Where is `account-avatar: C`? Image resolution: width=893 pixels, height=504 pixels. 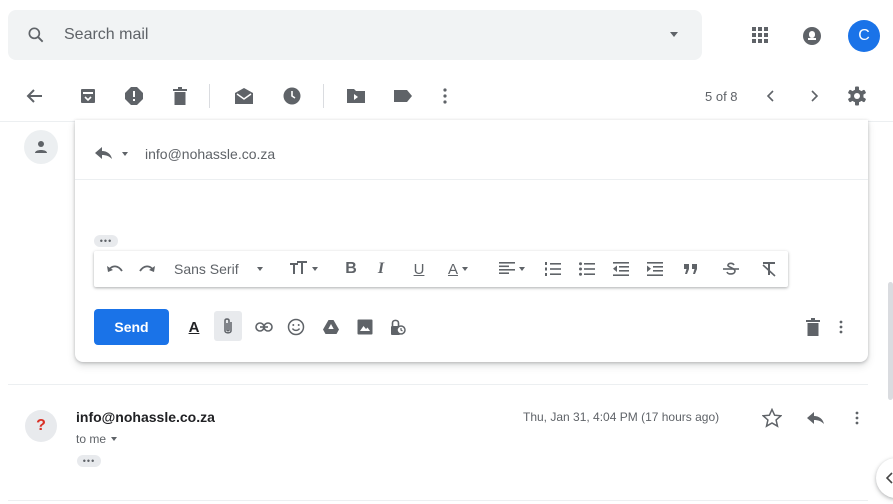 account-avatar: C is located at coordinates (864, 36).